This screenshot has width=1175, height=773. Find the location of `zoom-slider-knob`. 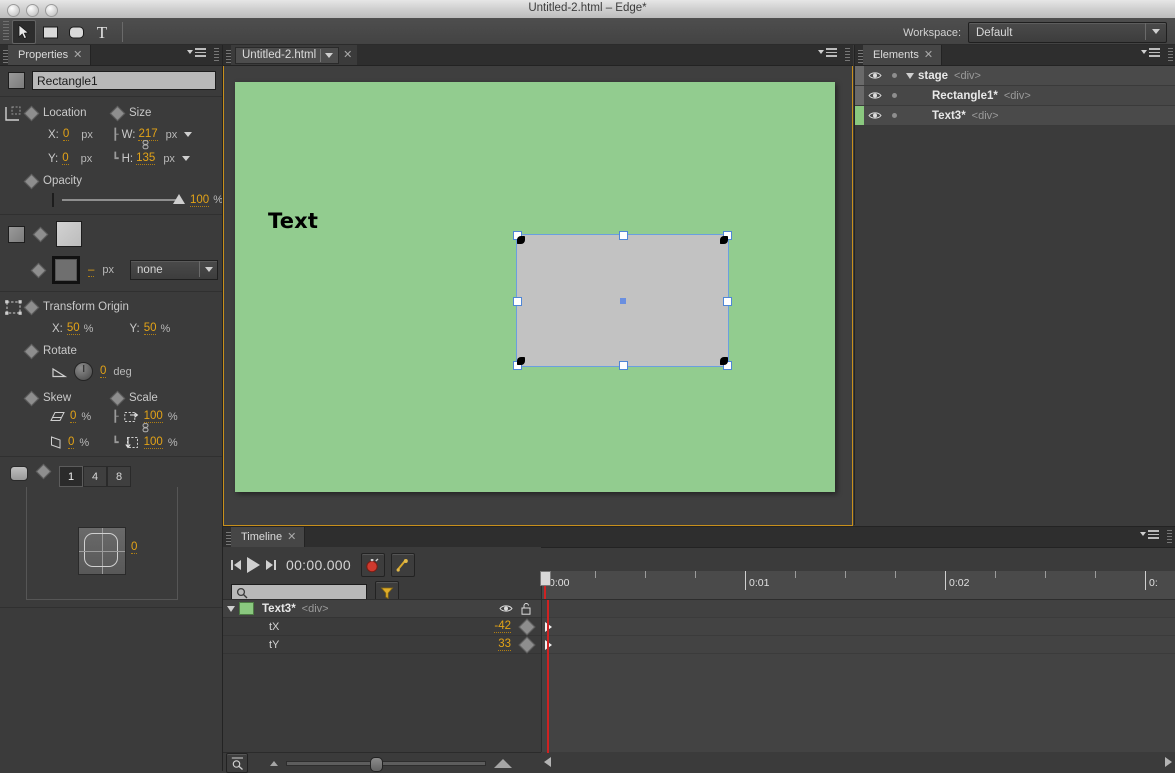

zoom-slider-knob is located at coordinates (376, 764).